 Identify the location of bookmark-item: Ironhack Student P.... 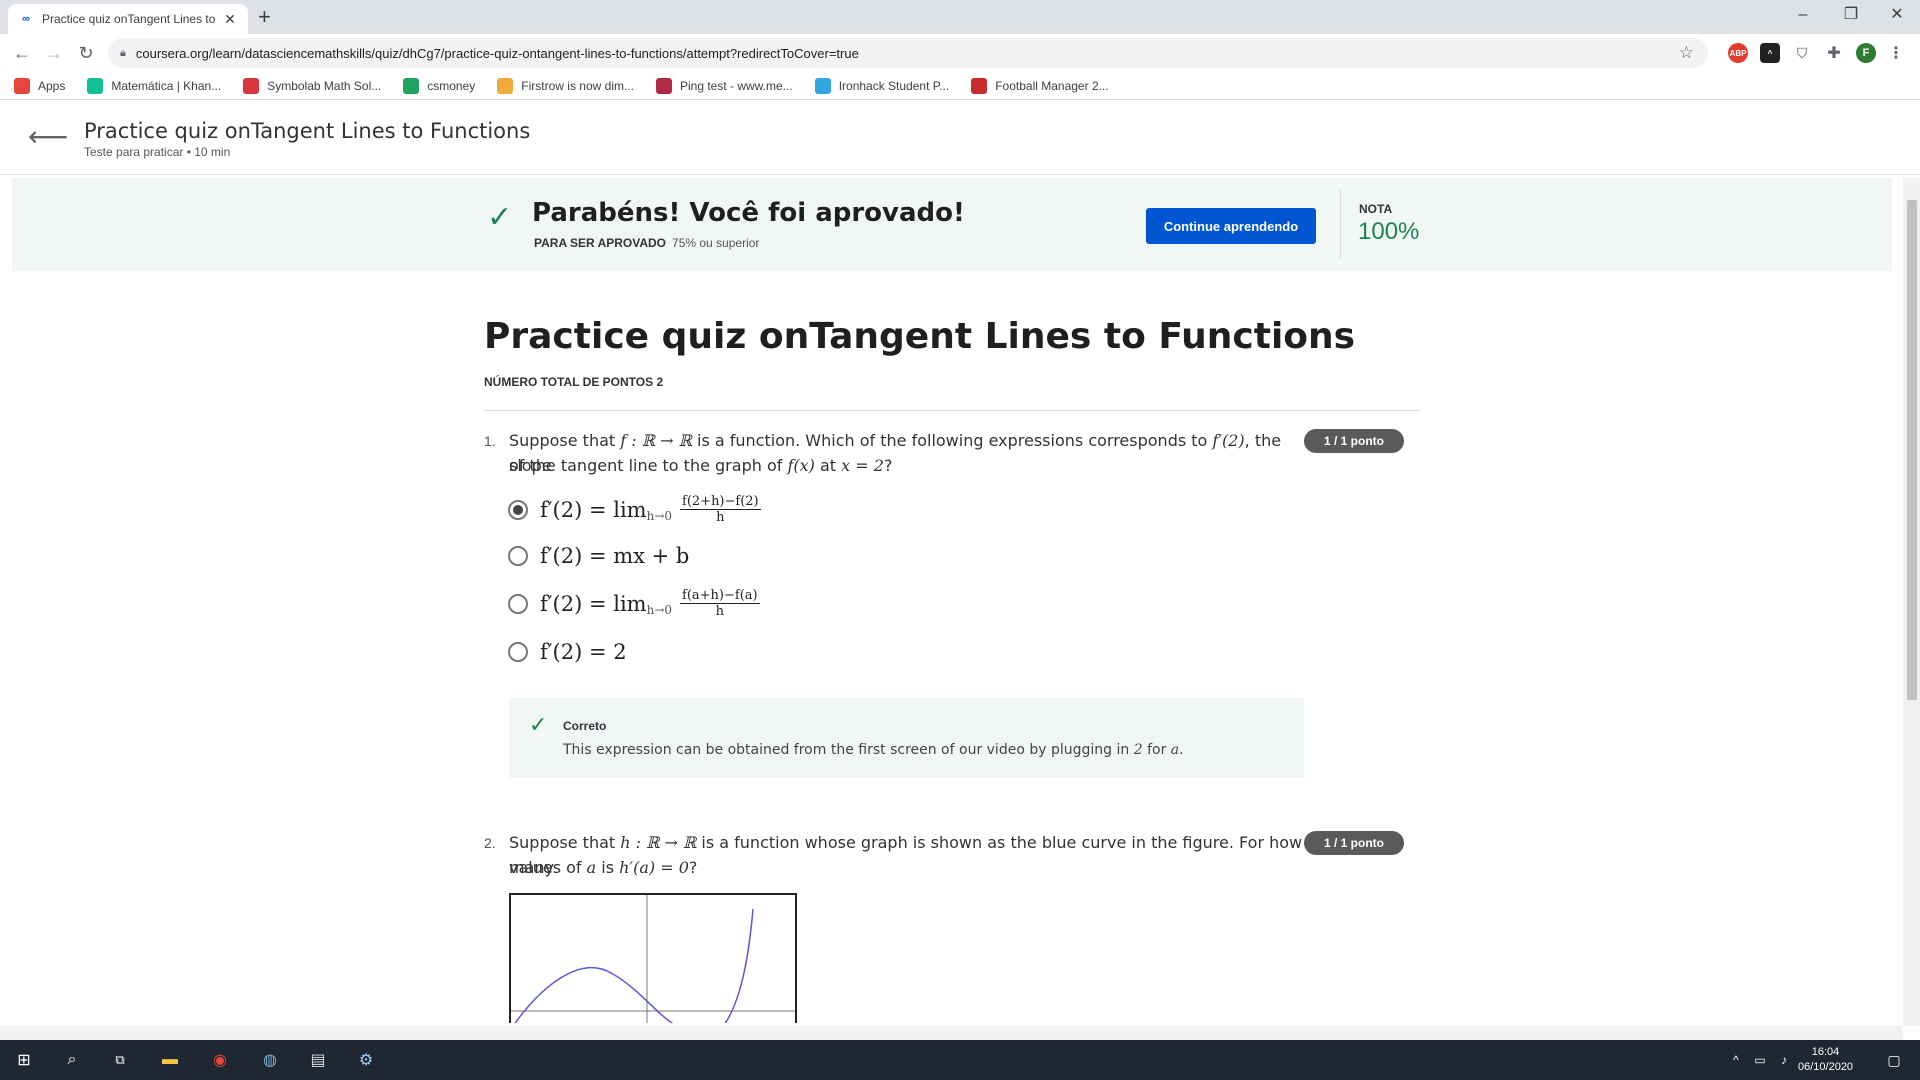
(882, 85).